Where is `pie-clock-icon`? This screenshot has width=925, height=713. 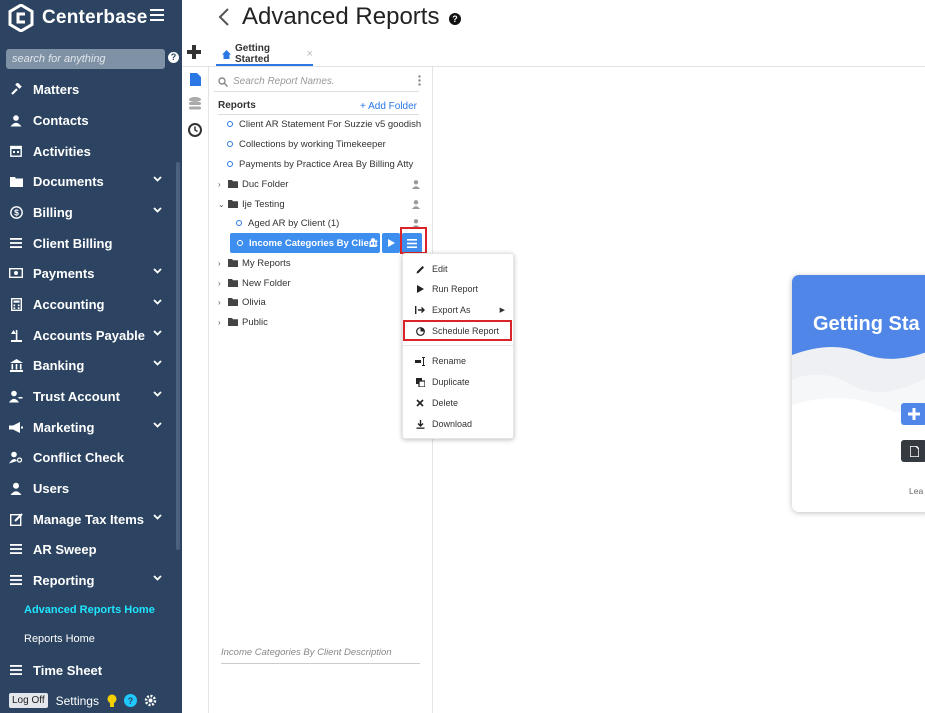
pie-clock-icon is located at coordinates (420, 331).